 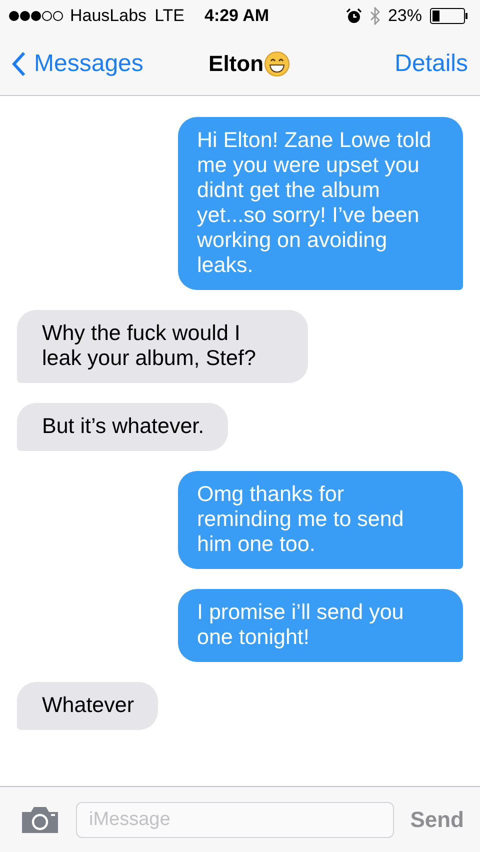 I want to click on sent-message: I promise i’ll send you one tonight!, so click(x=320, y=625).